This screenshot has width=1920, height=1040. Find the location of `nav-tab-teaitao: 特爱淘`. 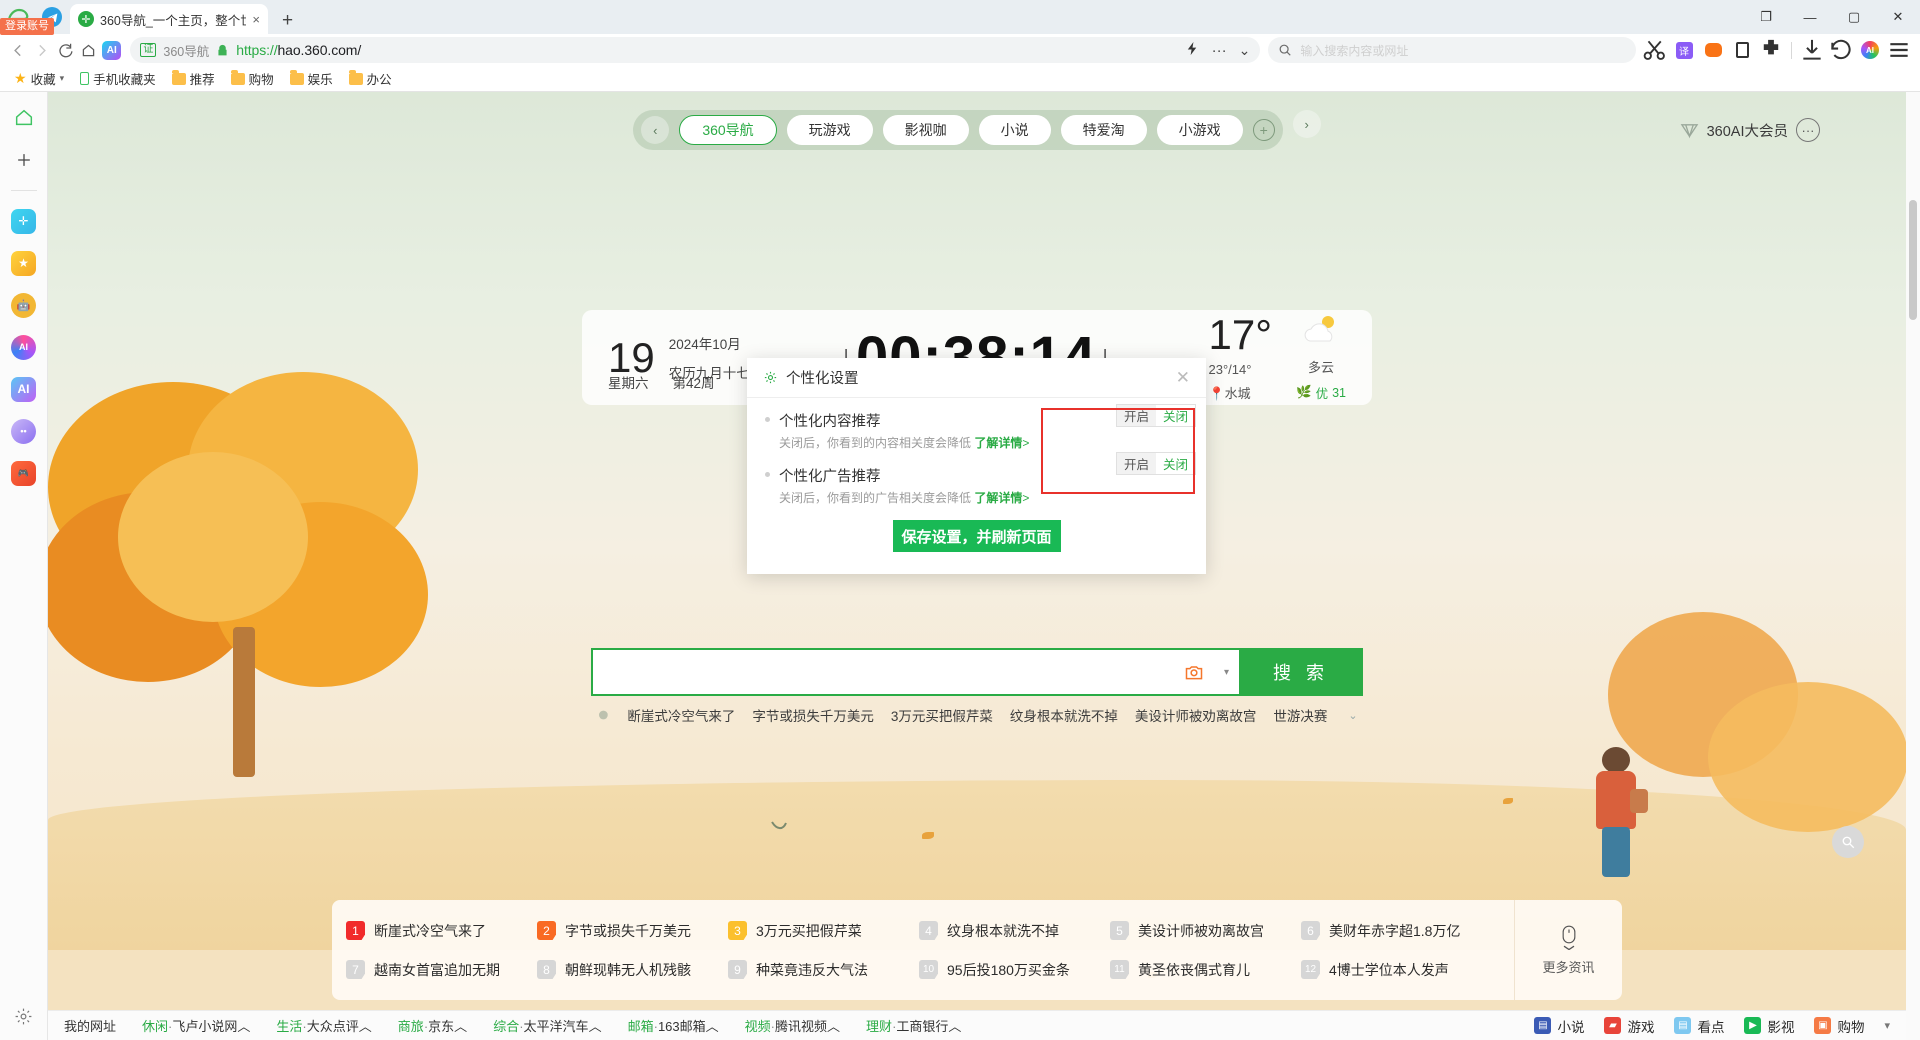

nav-tab-teaitao: 特爱淘 is located at coordinates (1103, 130).